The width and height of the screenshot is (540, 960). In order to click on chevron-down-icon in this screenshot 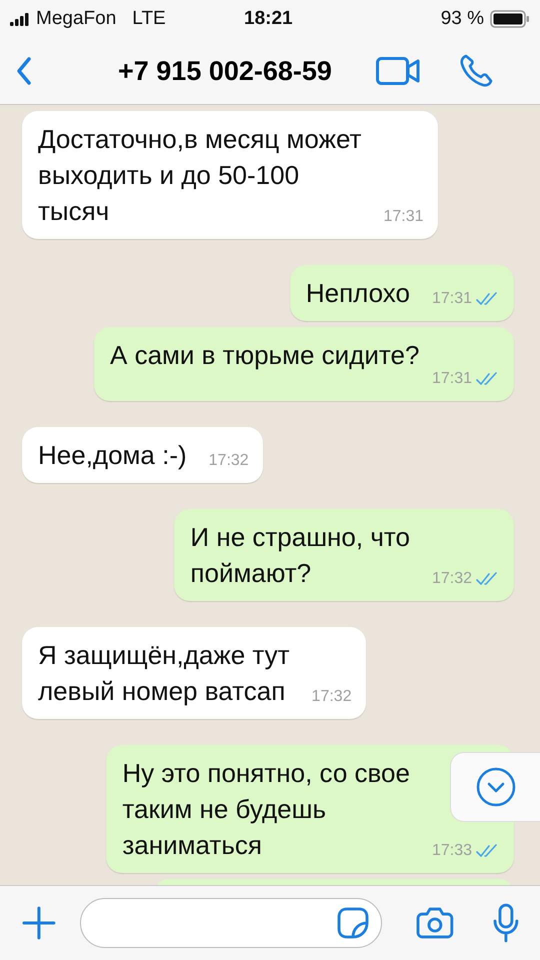, I will do `click(496, 787)`.